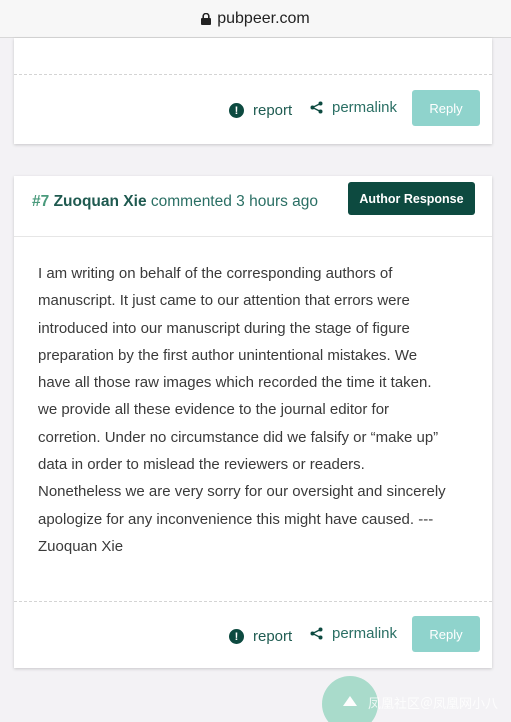 The image size is (511, 722). What do you see at coordinates (100, 201) in the screenshot?
I see `comment-author: Zuoquan Xie` at bounding box center [100, 201].